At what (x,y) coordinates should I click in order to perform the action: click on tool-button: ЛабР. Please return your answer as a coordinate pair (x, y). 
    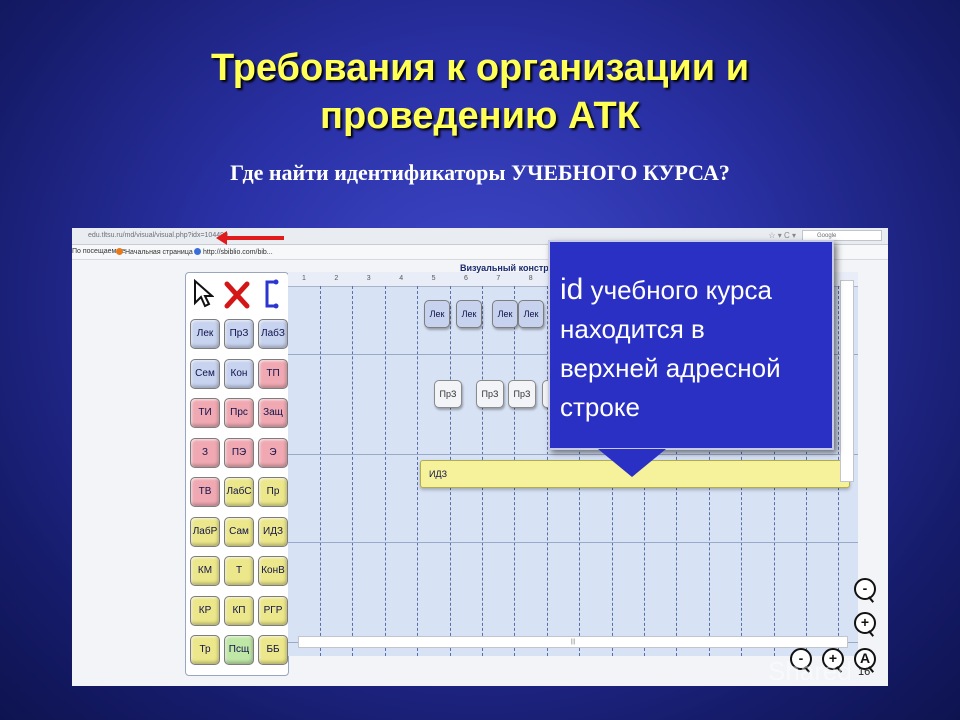
    Looking at the image, I should click on (205, 531).